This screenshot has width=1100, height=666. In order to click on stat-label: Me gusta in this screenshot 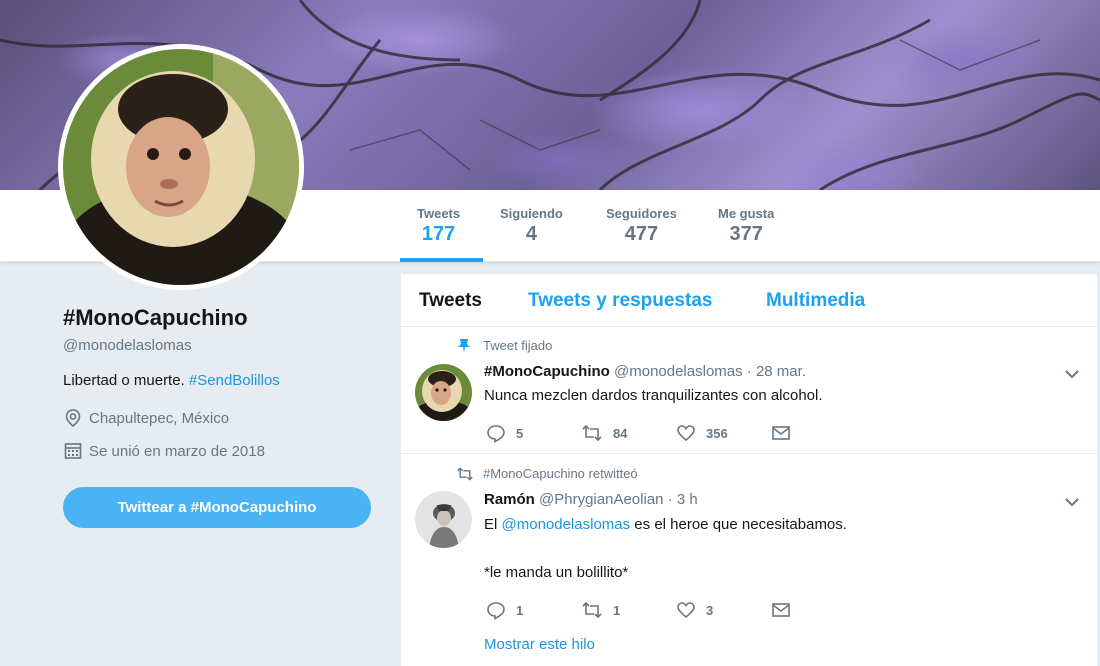, I will do `click(746, 213)`.